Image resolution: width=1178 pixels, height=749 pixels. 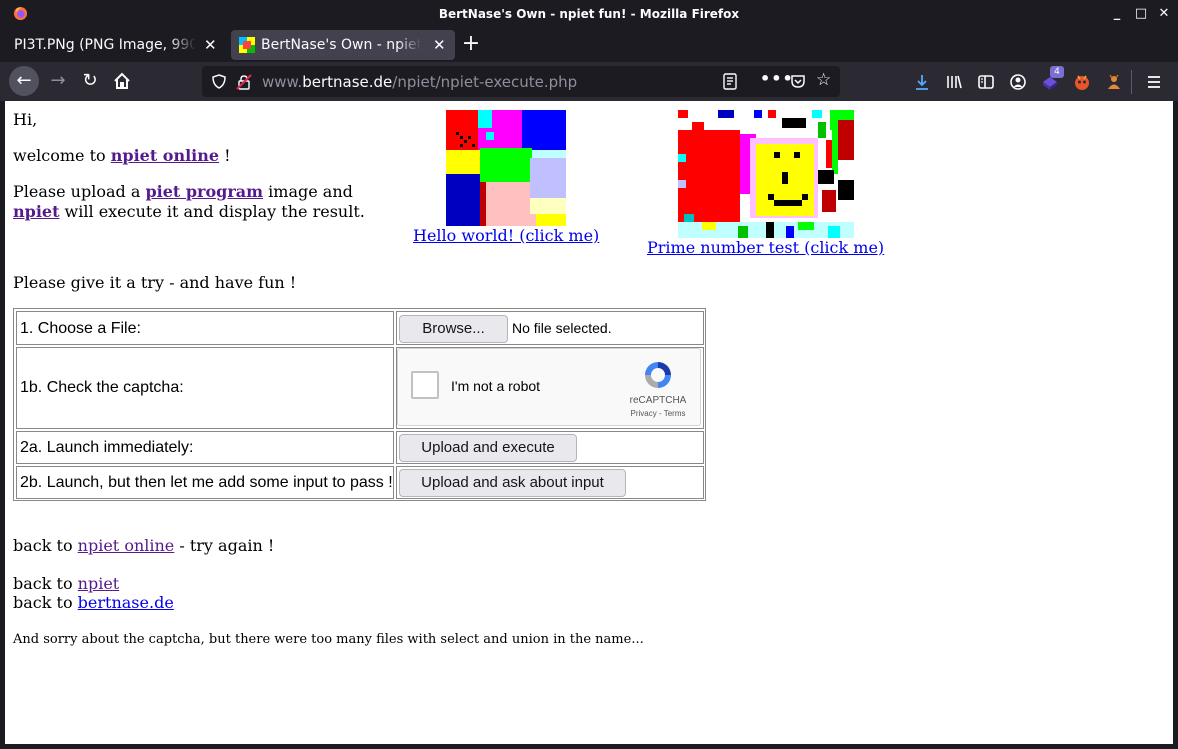 I want to click on welcome-suffix: !, so click(x=225, y=155).